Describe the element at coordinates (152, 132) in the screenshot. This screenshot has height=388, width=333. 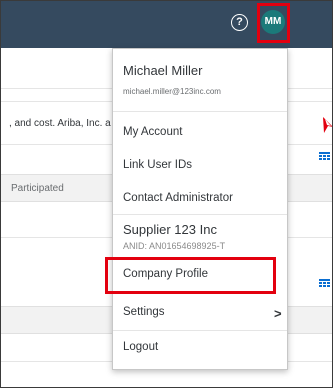
I see `menu-item-my-account: My Account` at that location.